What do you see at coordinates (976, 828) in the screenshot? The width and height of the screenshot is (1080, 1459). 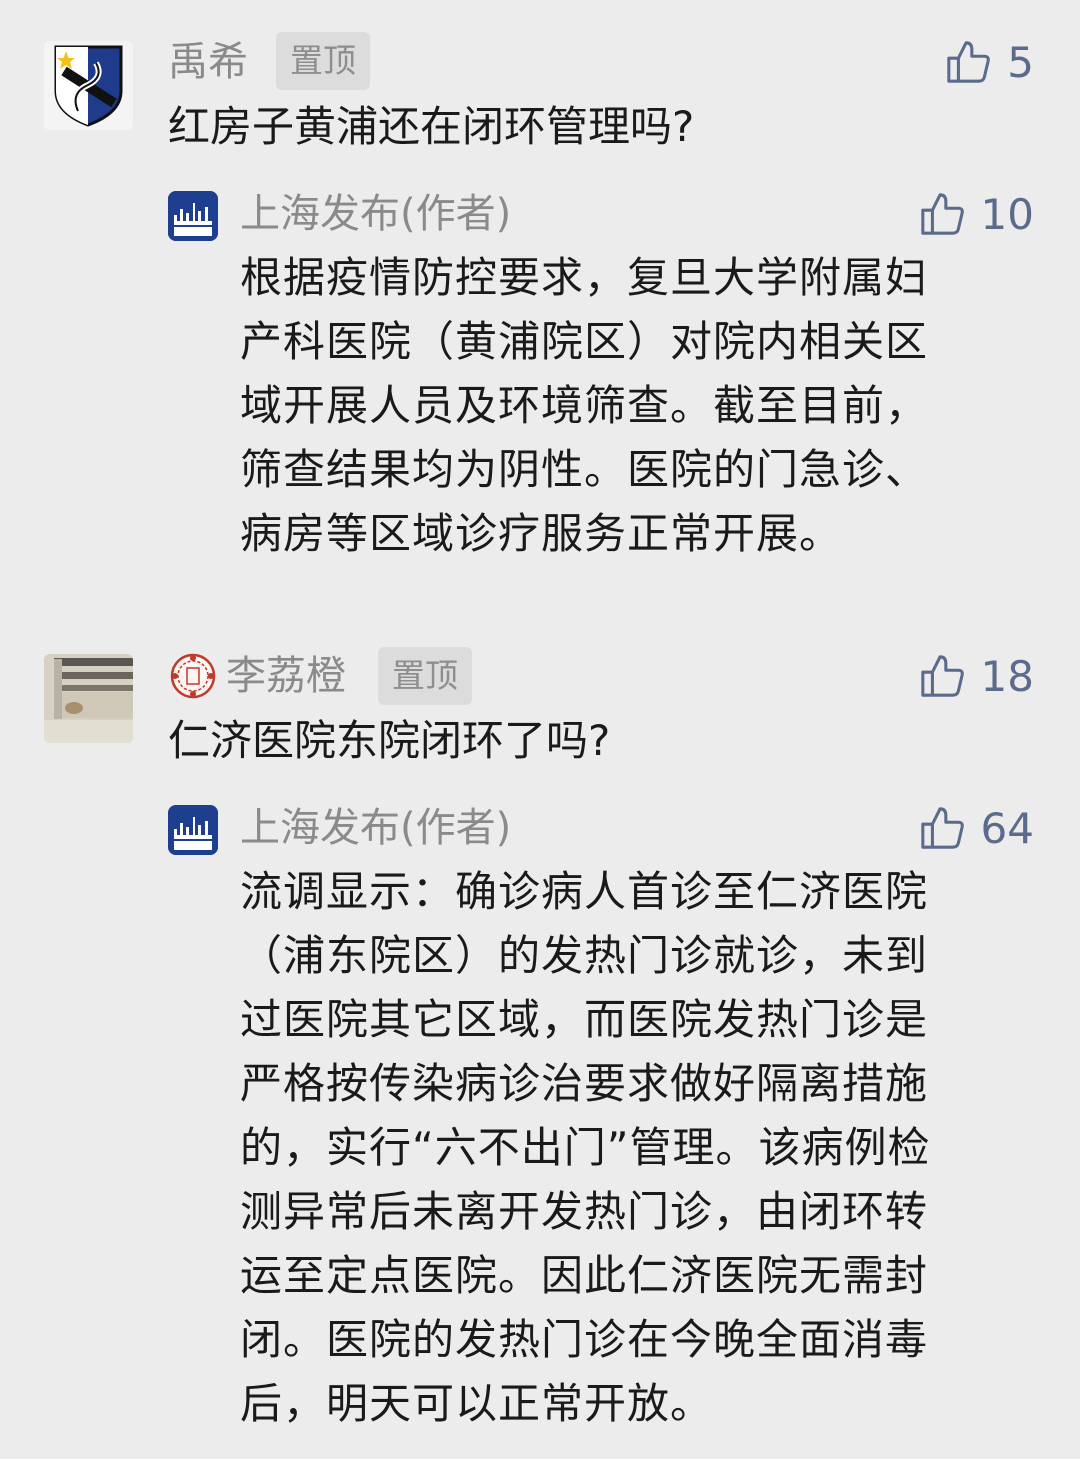 I see `reply-like-button: 64` at bounding box center [976, 828].